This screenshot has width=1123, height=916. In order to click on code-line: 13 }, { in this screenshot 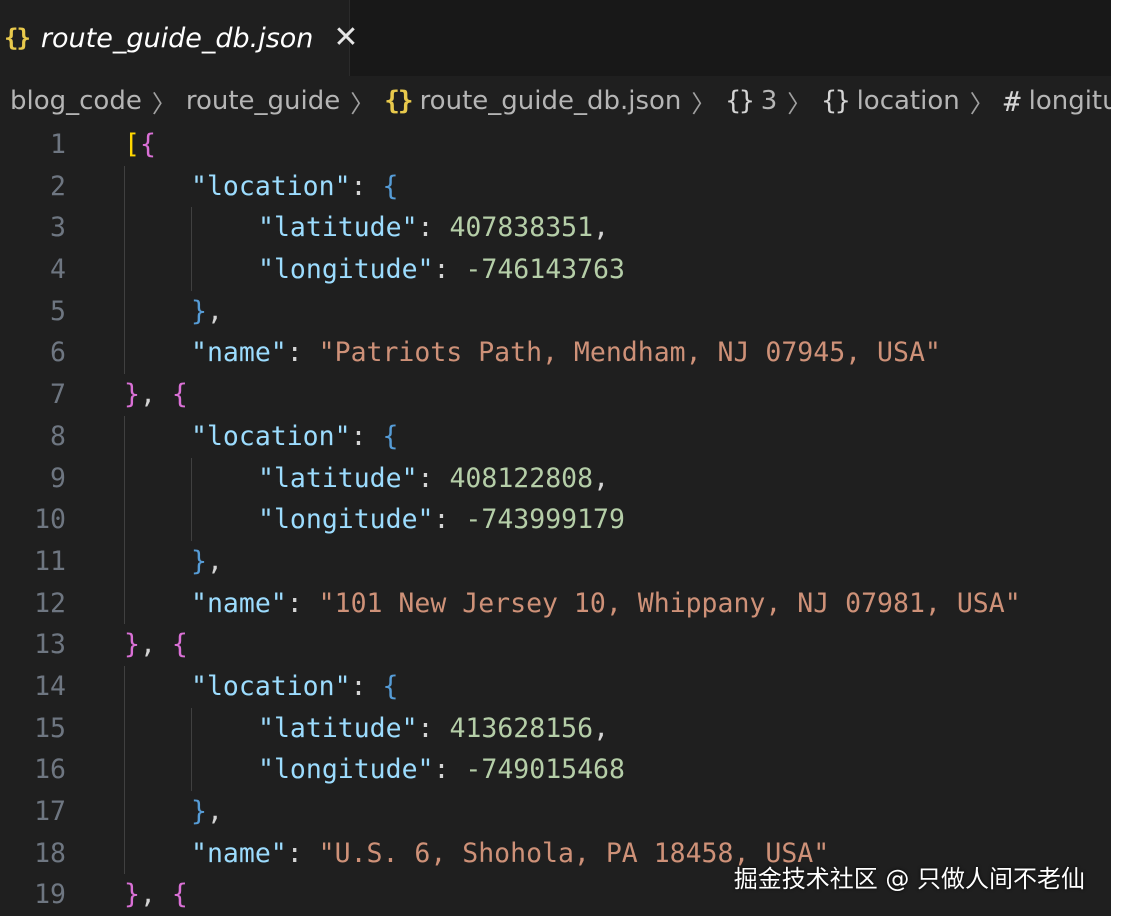, I will do `click(555, 645)`.